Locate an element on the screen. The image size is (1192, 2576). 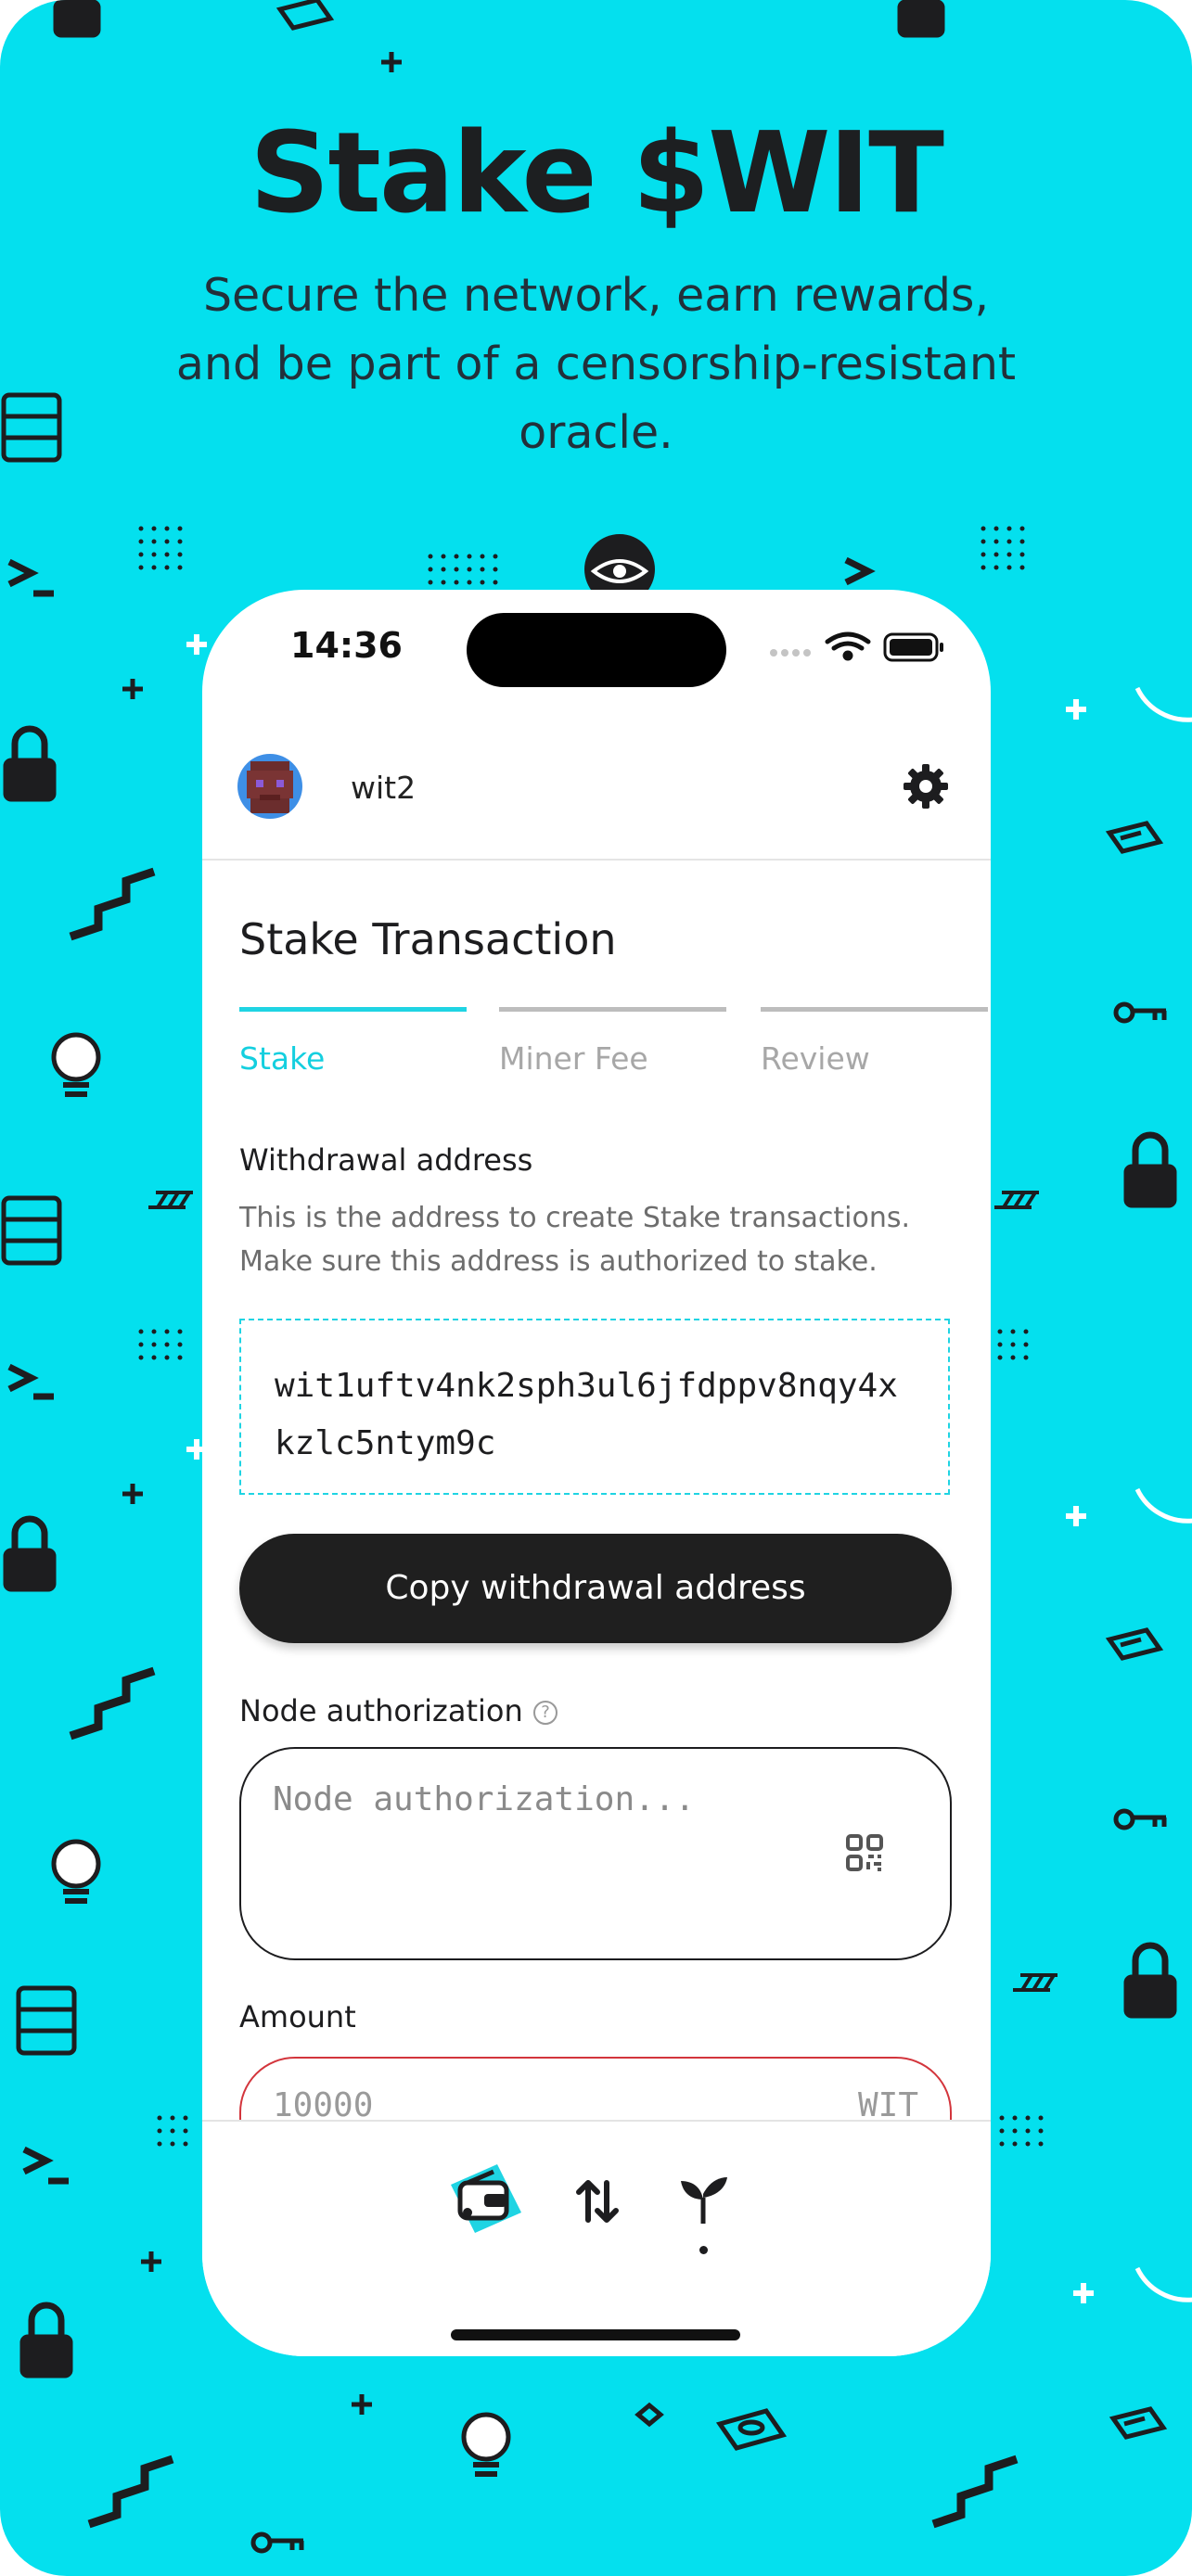
page-title: Stake Transaction is located at coordinates (428, 939).